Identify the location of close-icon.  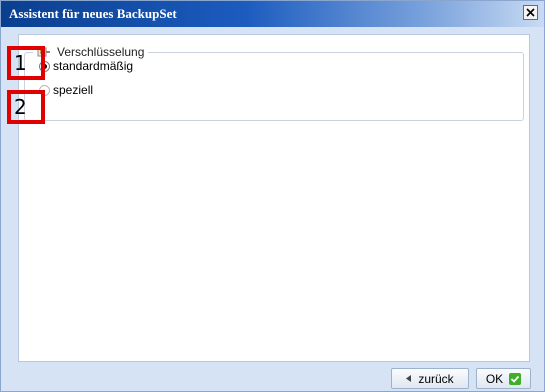
(530, 12).